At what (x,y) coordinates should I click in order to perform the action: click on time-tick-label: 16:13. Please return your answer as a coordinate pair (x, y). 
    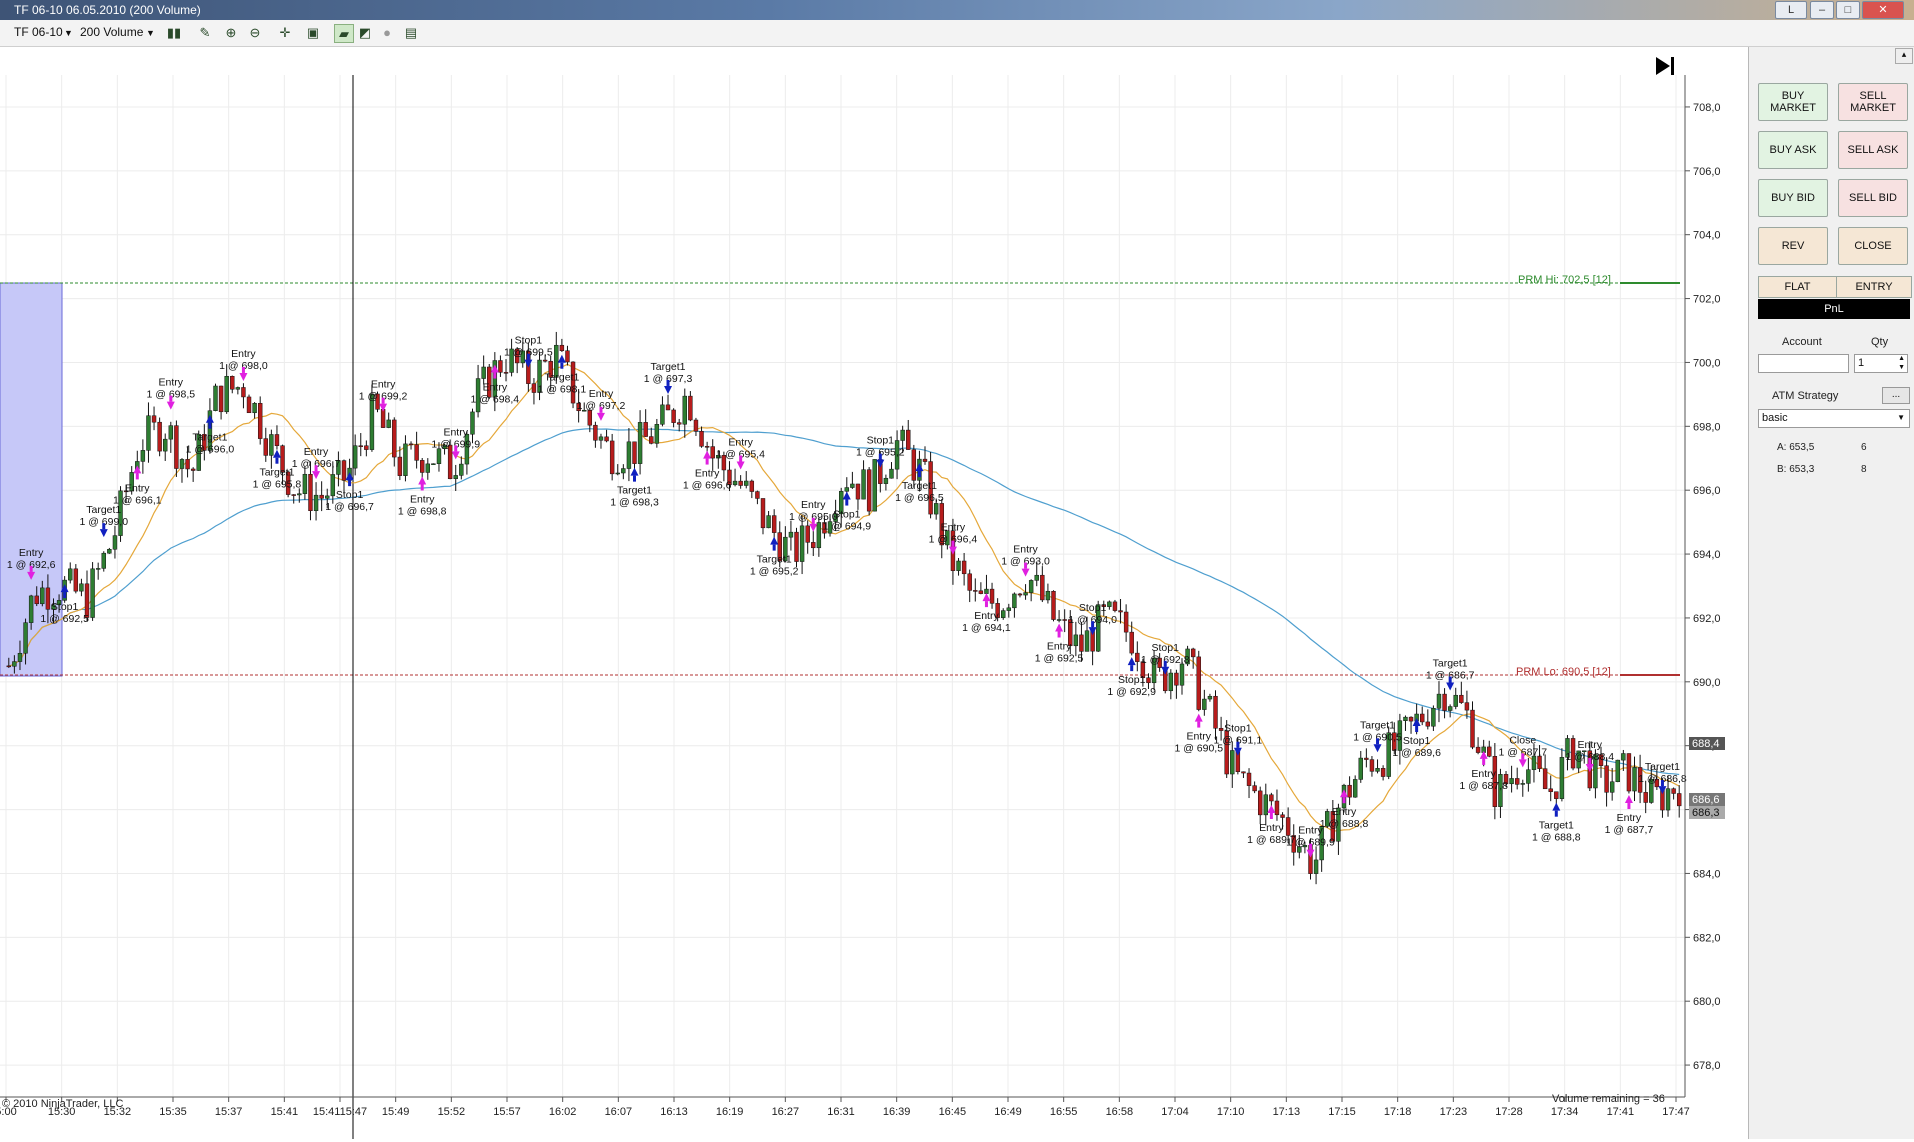
    Looking at the image, I should click on (674, 1112).